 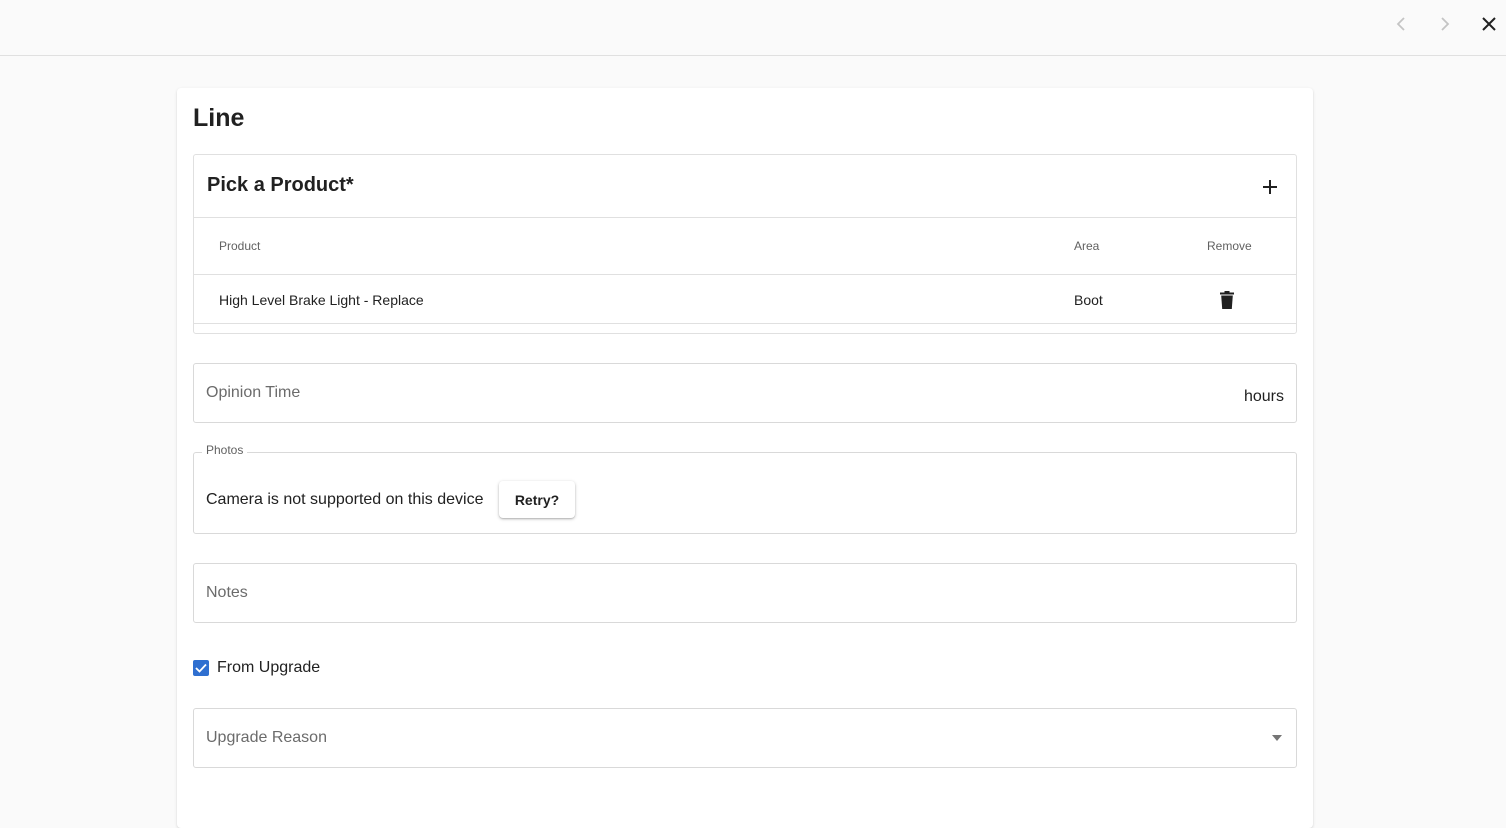 What do you see at coordinates (1088, 300) in the screenshot?
I see `row-area: Boot` at bounding box center [1088, 300].